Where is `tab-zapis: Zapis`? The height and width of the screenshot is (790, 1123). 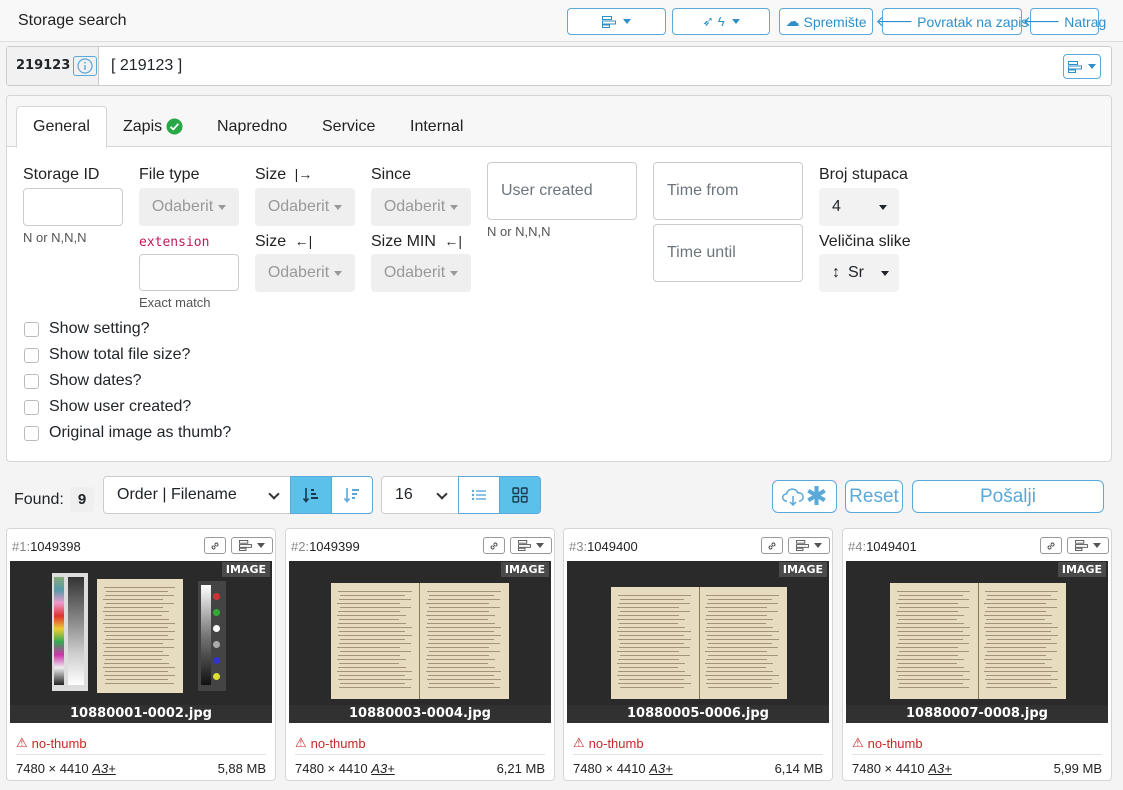
tab-zapis: Zapis is located at coordinates (153, 126).